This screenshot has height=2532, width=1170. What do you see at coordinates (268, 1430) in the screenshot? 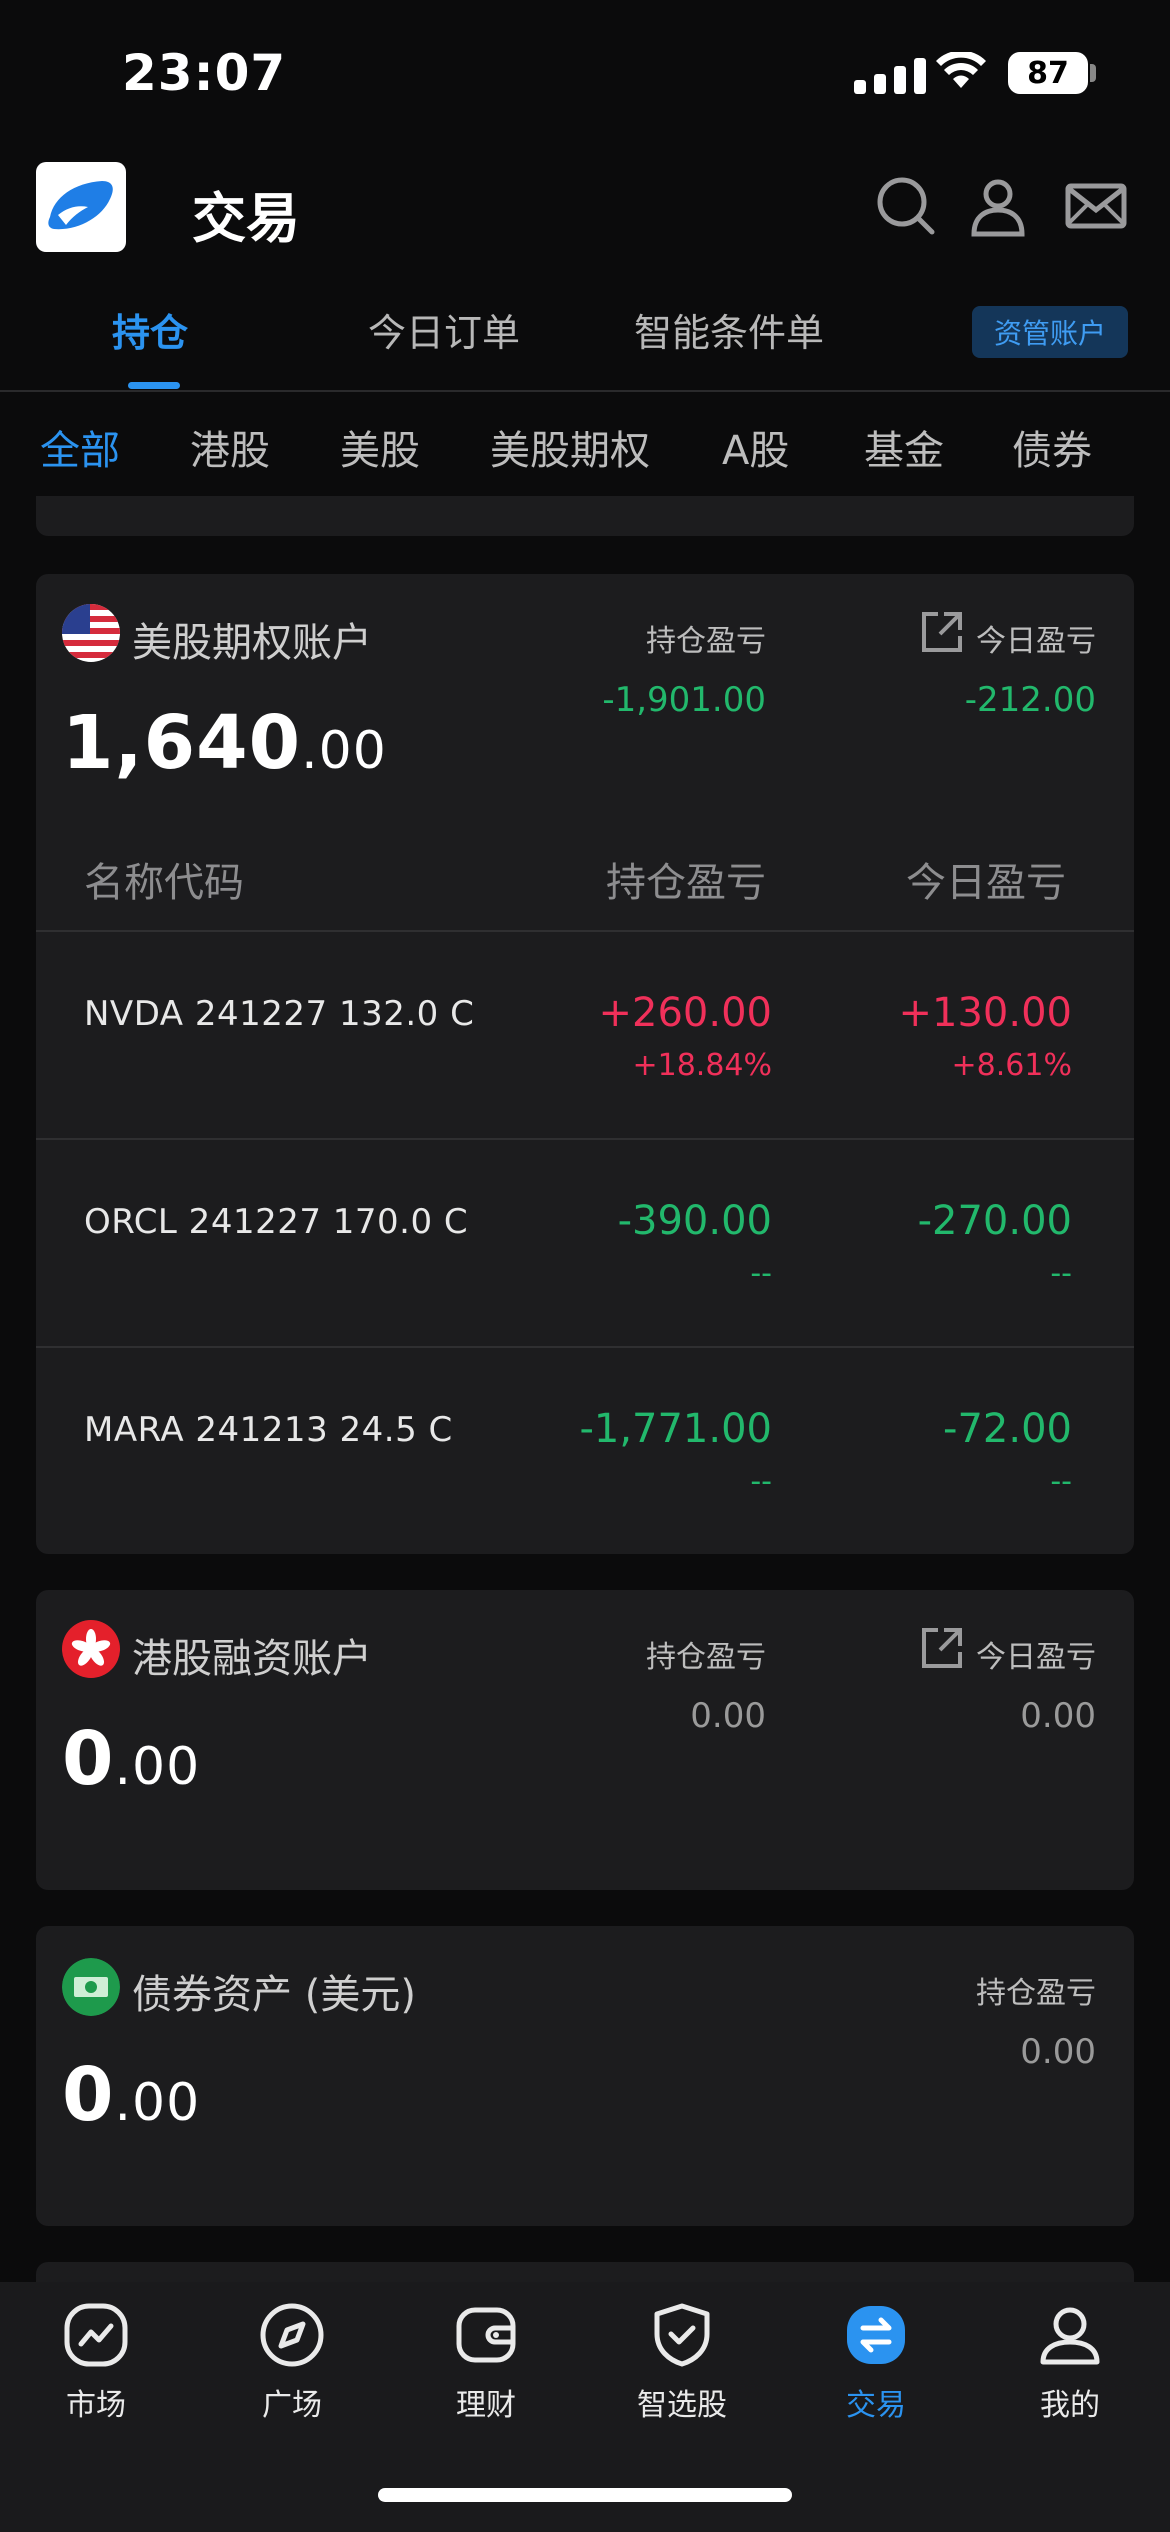
I see `position-name: MARA 241213 24.5 C` at bounding box center [268, 1430].